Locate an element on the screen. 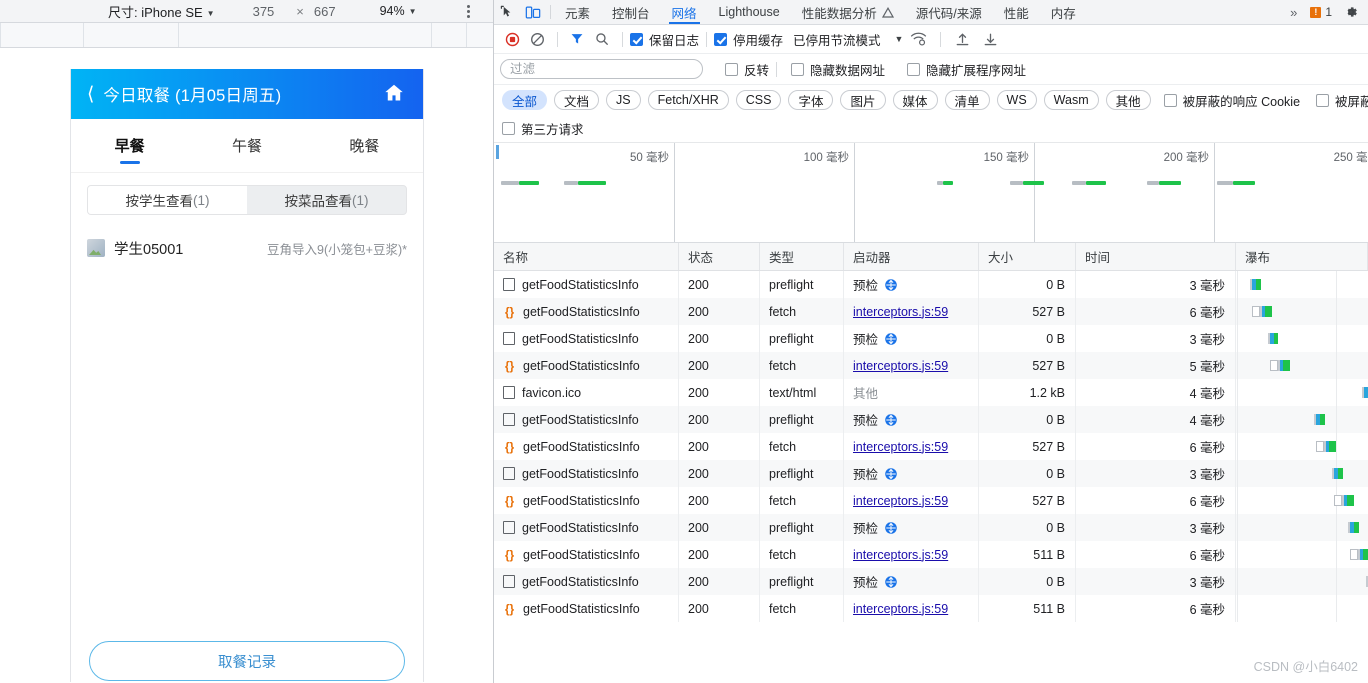 The height and width of the screenshot is (683, 1368). gear-icon is located at coordinates (1351, 12).